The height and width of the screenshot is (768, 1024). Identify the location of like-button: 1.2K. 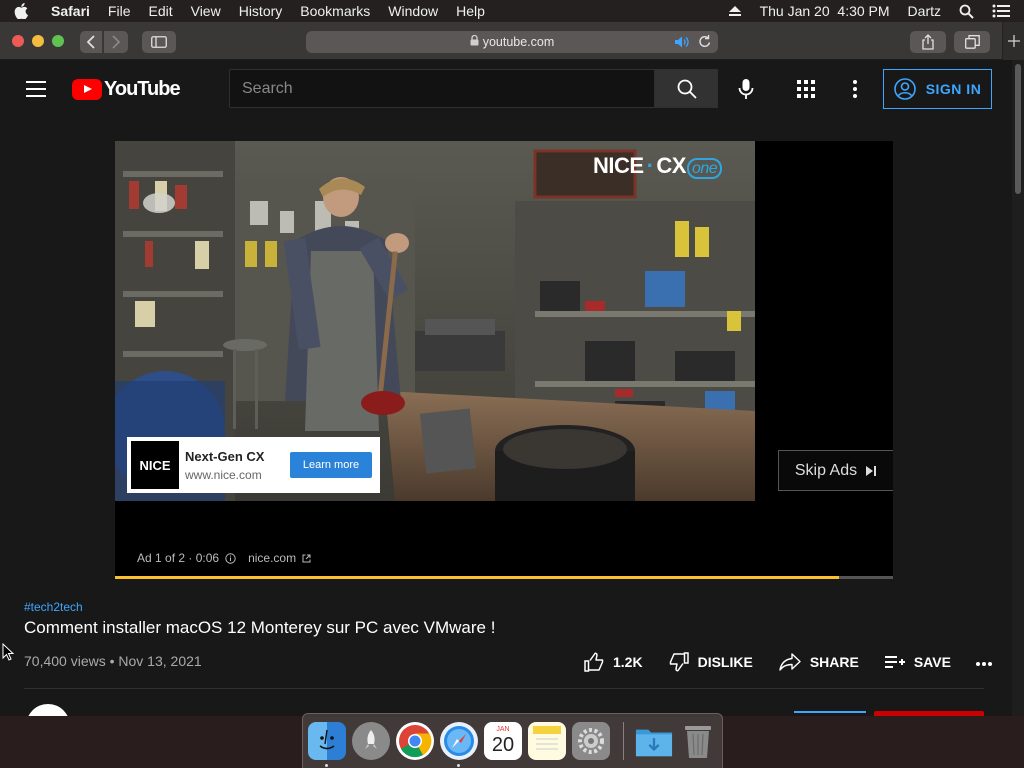
(613, 662).